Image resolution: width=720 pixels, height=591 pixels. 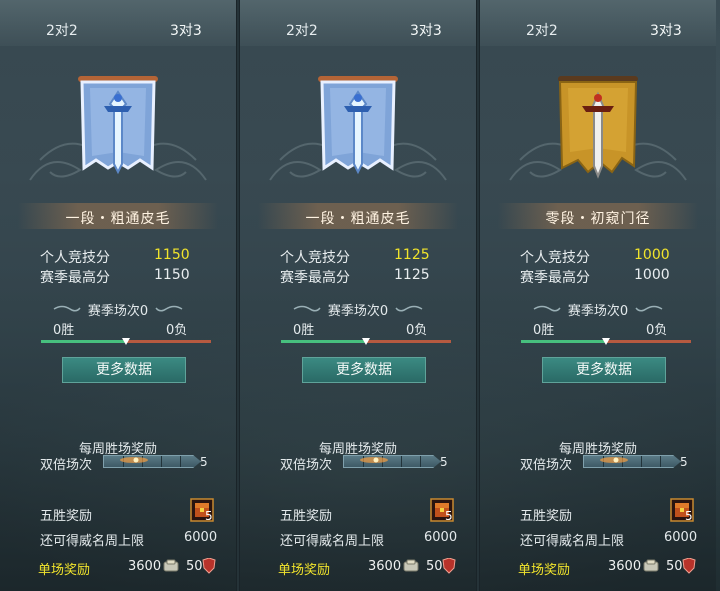 What do you see at coordinates (172, 255) in the screenshot?
I see `personal-score-value: 1150` at bounding box center [172, 255].